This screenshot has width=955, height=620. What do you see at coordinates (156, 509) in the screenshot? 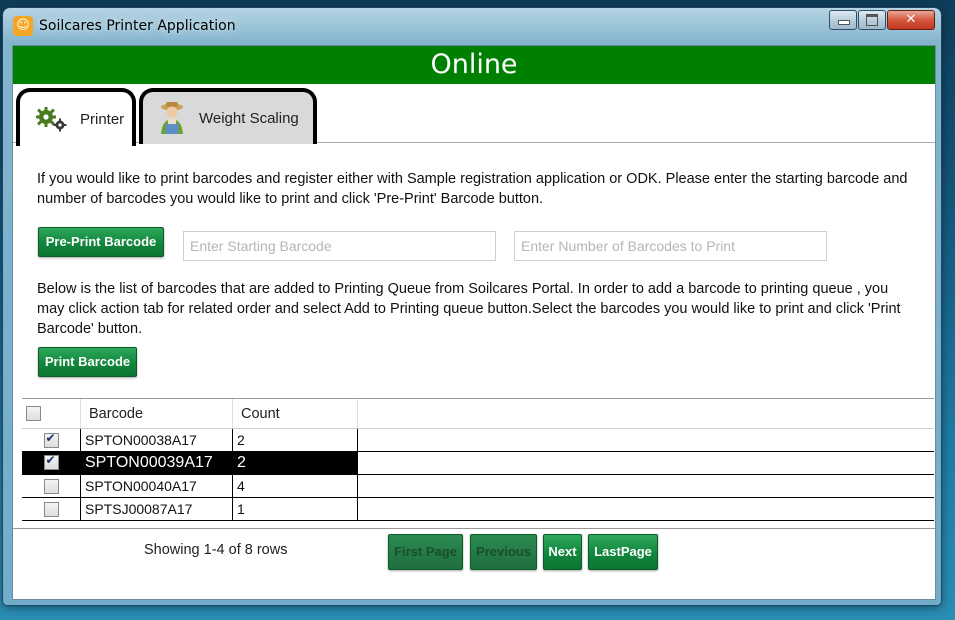
I see `barcode-cell: SPTSJ00087A17` at bounding box center [156, 509].